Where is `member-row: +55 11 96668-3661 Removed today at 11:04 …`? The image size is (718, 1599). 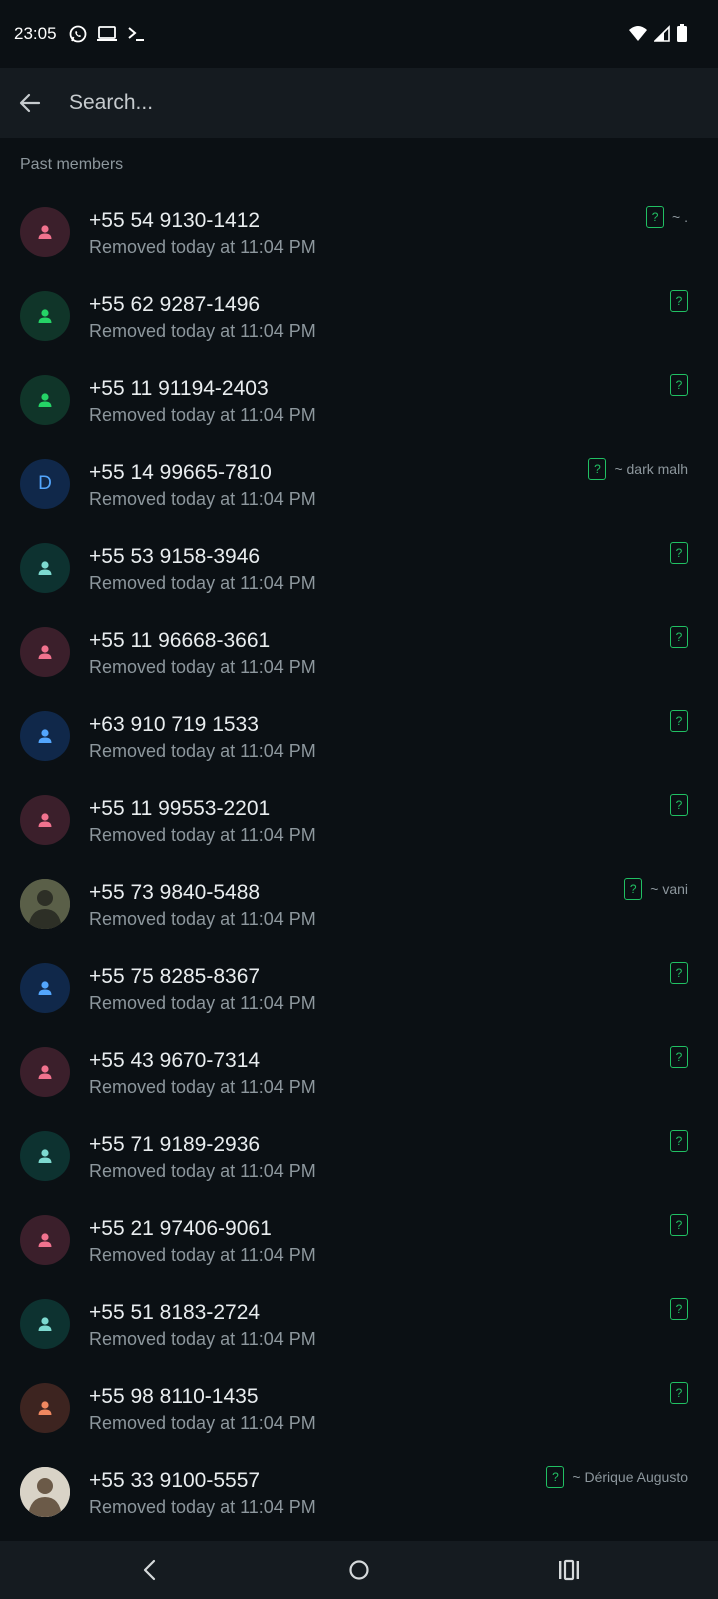 member-row: +55 11 96668-3661 Removed today at 11:04 … is located at coordinates (359, 653).